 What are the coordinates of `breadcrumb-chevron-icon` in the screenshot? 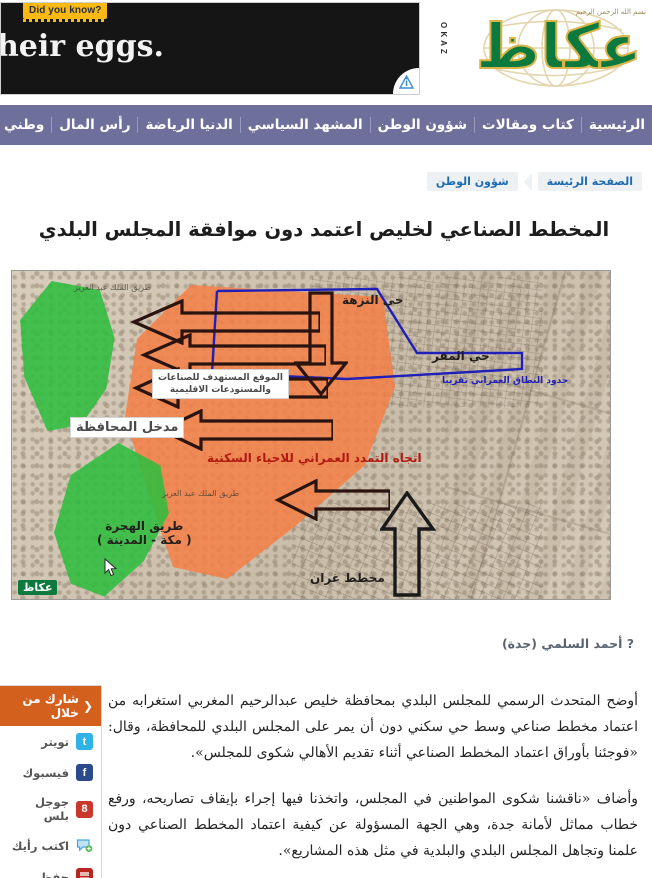 It's located at (527, 181).